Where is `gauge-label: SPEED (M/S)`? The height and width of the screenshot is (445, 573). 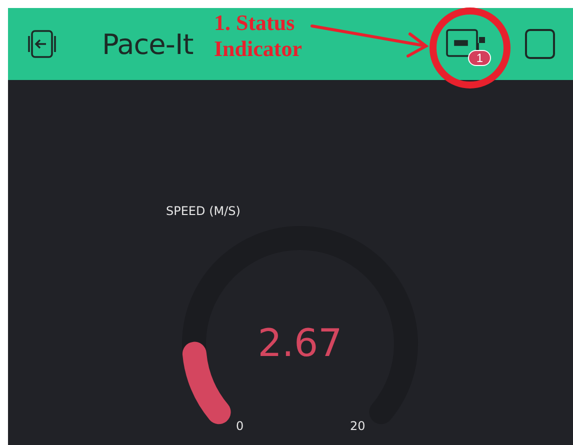
gauge-label: SPEED (M/S) is located at coordinates (203, 211).